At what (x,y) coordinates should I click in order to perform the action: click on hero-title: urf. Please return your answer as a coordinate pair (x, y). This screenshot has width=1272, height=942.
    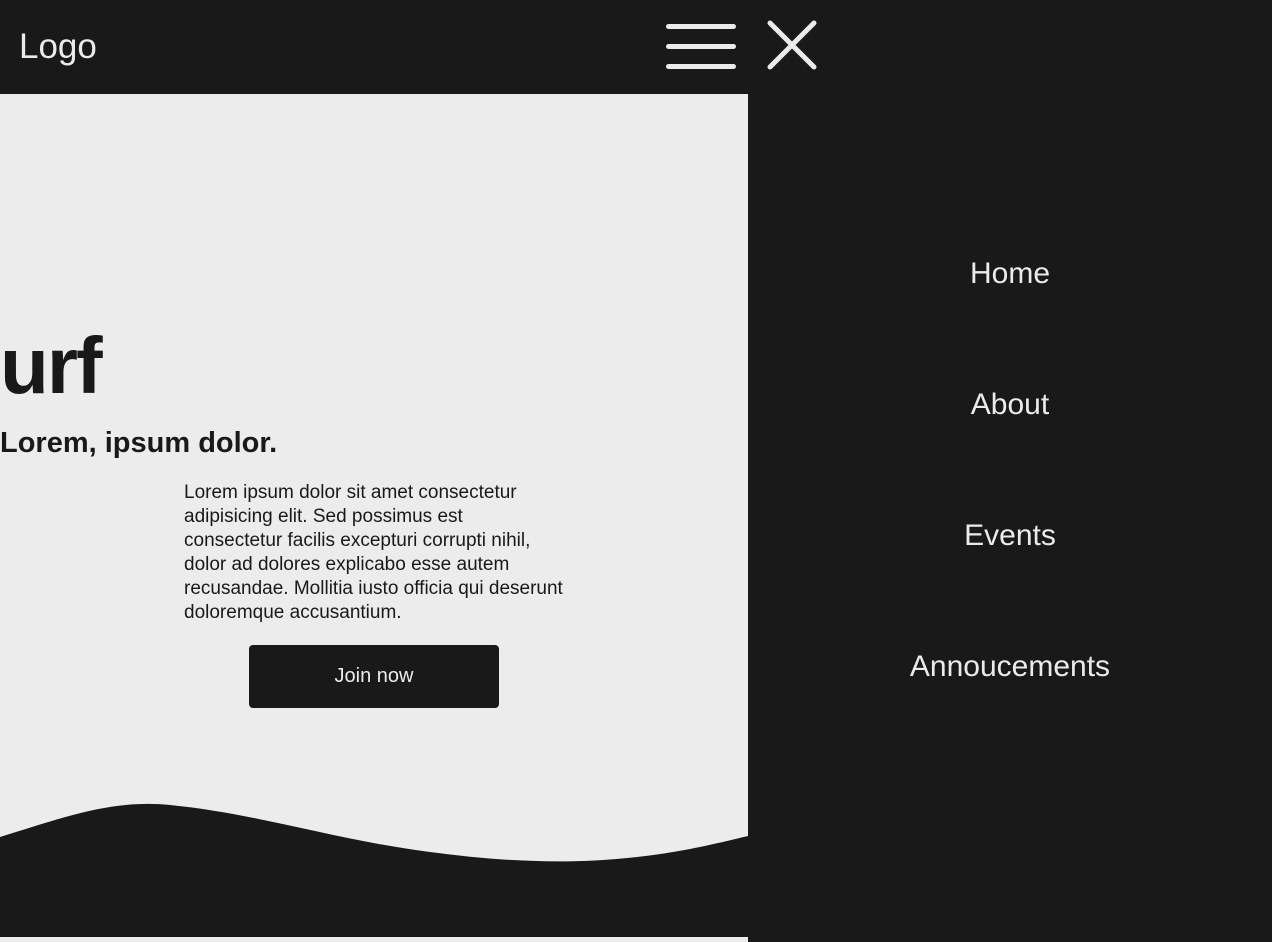
    Looking at the image, I should click on (51, 365).